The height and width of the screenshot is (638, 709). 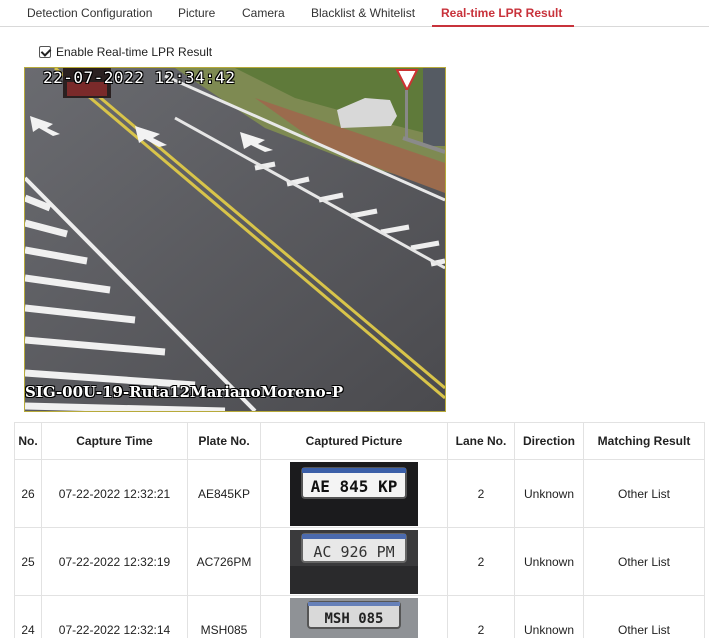 What do you see at coordinates (353, 552) in the screenshot?
I see `captured-plate-text: AC 926 PM` at bounding box center [353, 552].